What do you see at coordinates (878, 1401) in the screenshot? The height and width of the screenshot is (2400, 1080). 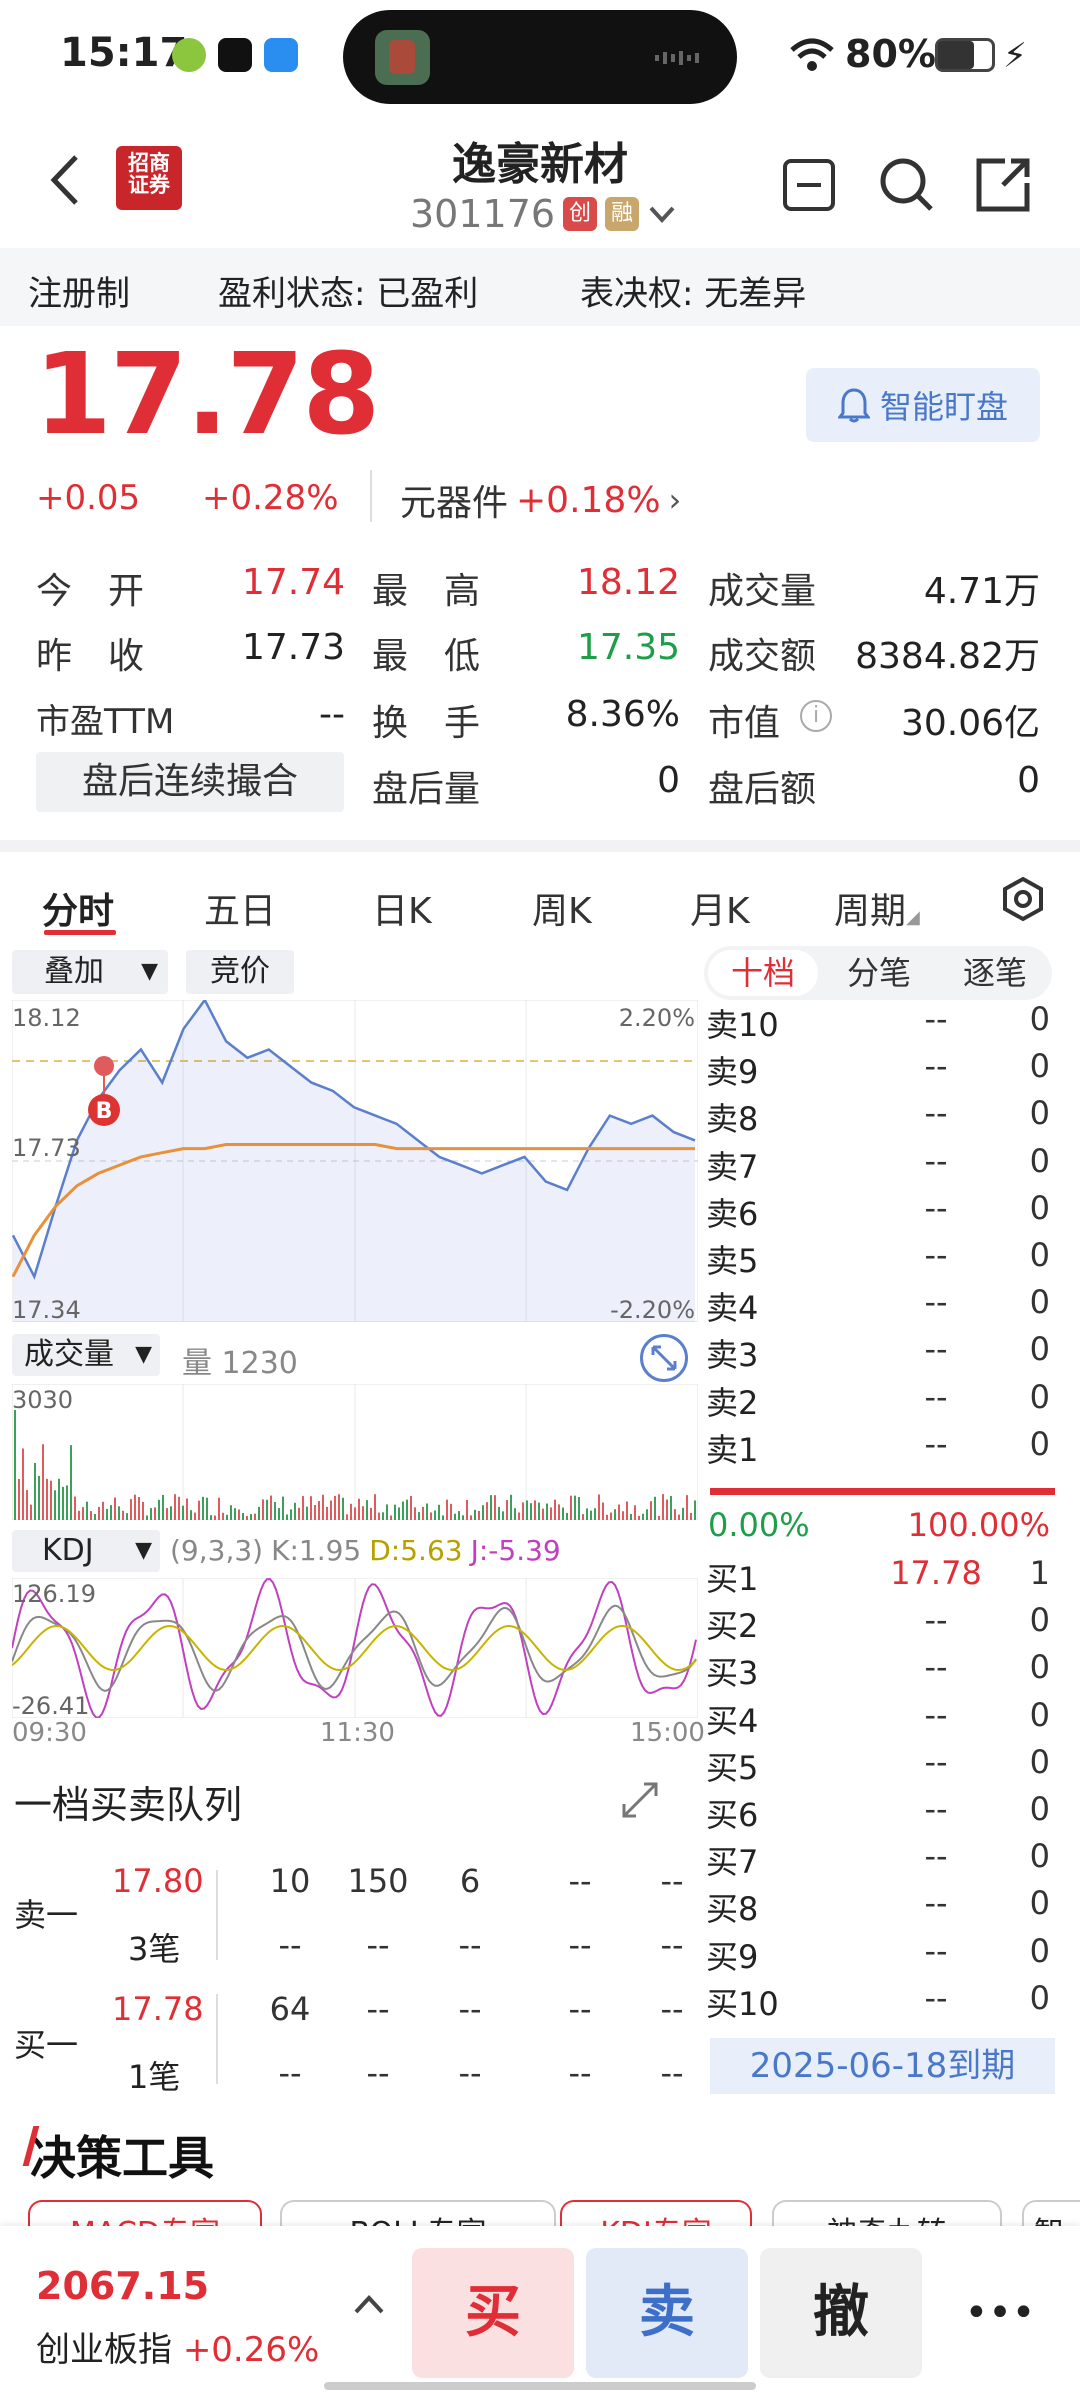 I see `sell-level-row: 卖2 -- 0` at bounding box center [878, 1401].